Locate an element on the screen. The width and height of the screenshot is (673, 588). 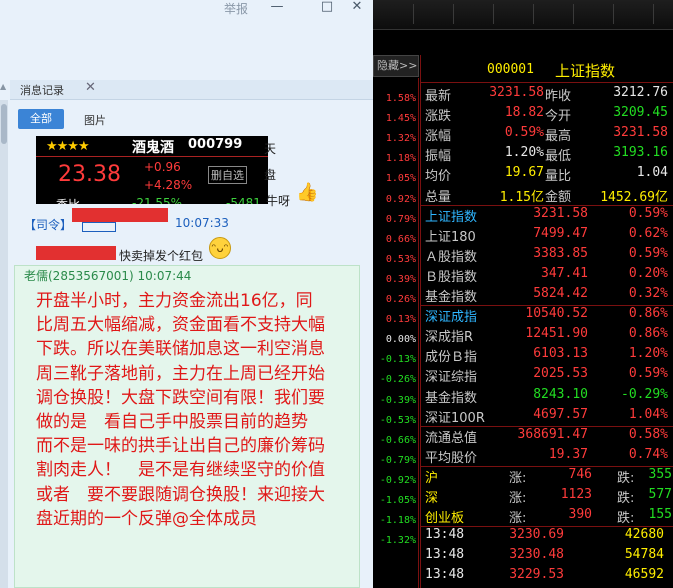
tick-row: 13:48 3230.69 42680 is located at coordinates (547, 536).